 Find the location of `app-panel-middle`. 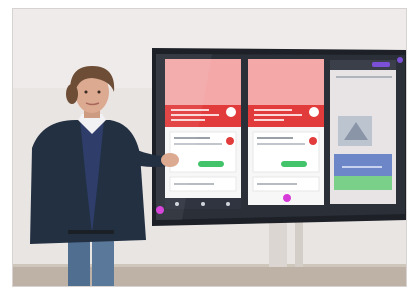

app-panel-middle is located at coordinates (286, 132).